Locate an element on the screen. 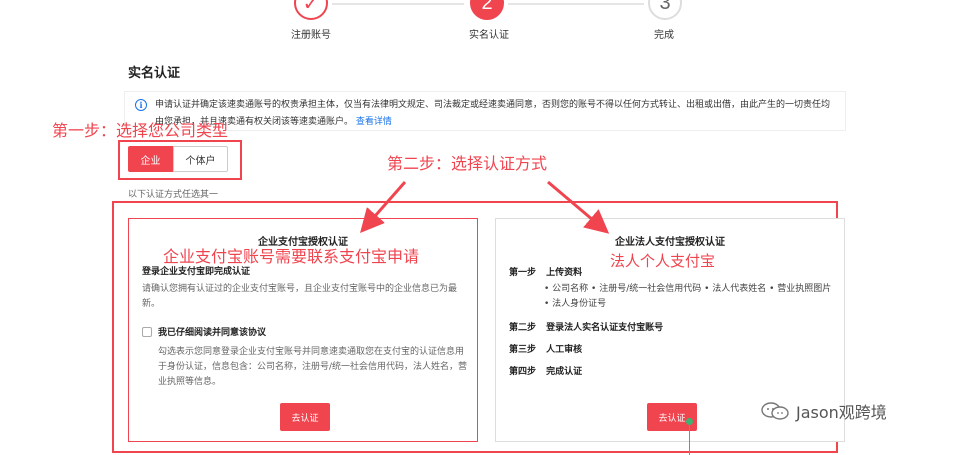 This screenshot has height=455, width=970. wechat-icon is located at coordinates (775, 411).